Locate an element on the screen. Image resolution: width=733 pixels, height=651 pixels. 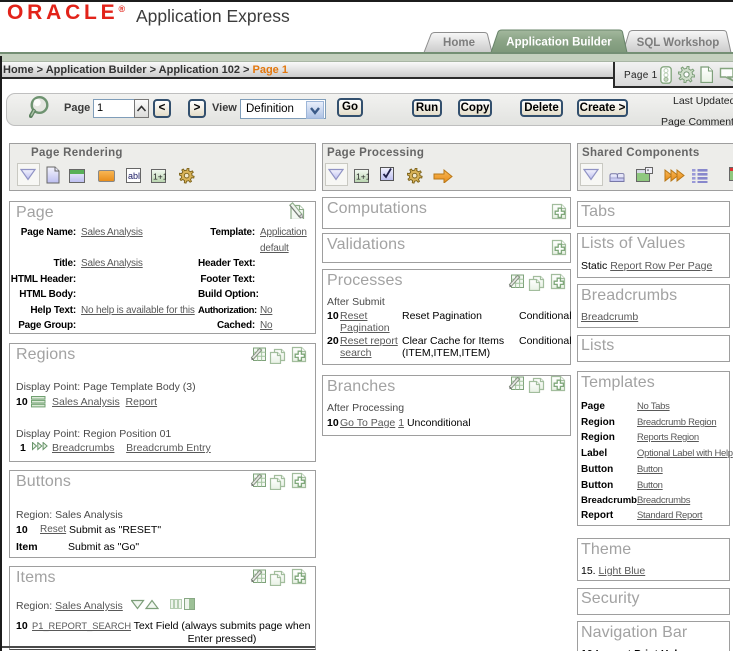
svg-text: Application Builder is located at coordinates (559, 43).